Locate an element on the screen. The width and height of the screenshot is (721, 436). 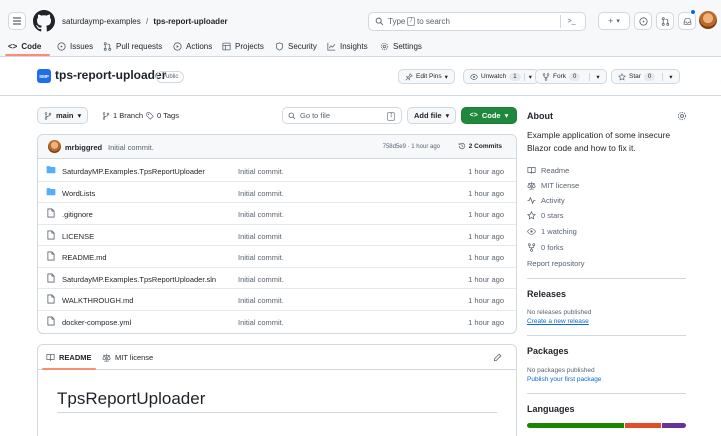
pencil-icon is located at coordinates (497, 357).